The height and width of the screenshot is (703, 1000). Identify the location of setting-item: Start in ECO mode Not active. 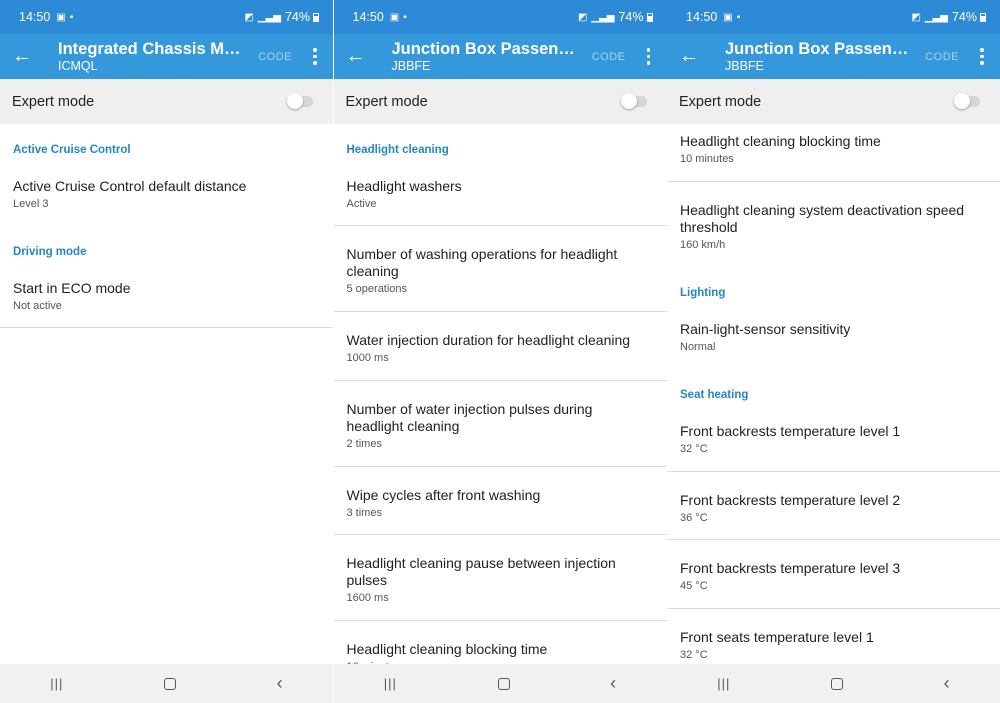
(166, 296).